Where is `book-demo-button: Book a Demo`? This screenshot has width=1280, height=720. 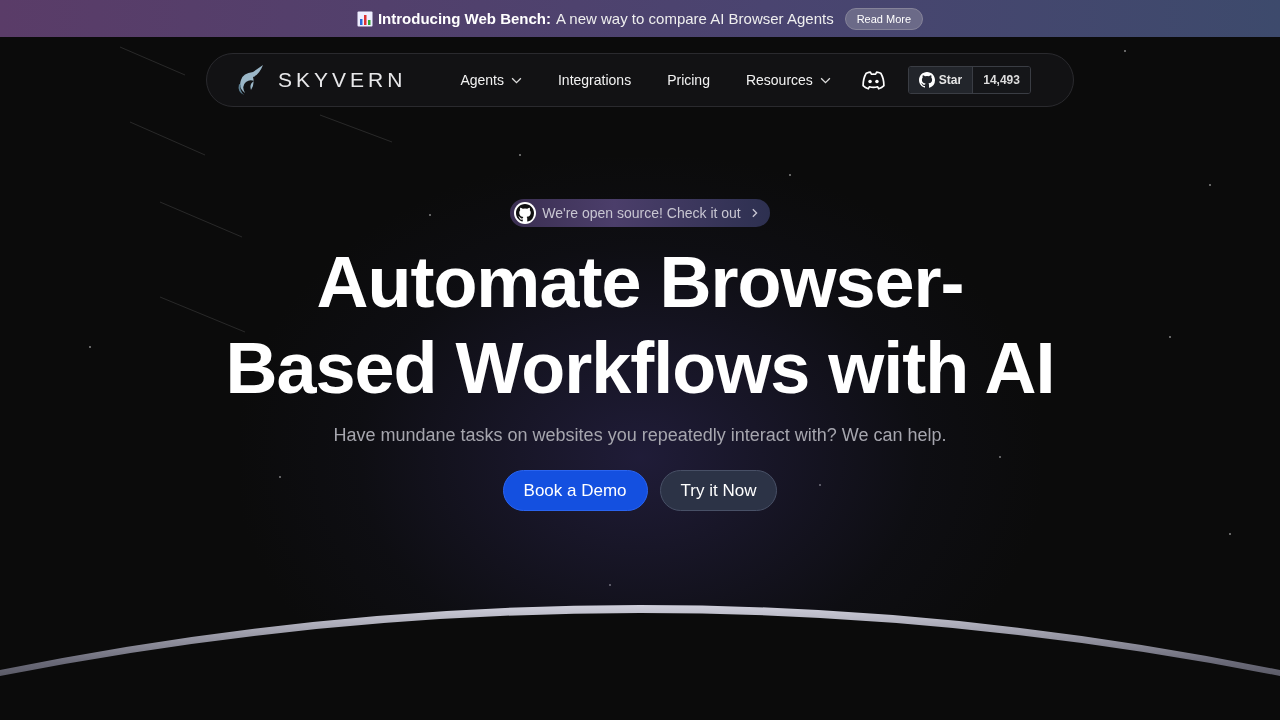
book-demo-button: Book a Demo is located at coordinates (575, 490).